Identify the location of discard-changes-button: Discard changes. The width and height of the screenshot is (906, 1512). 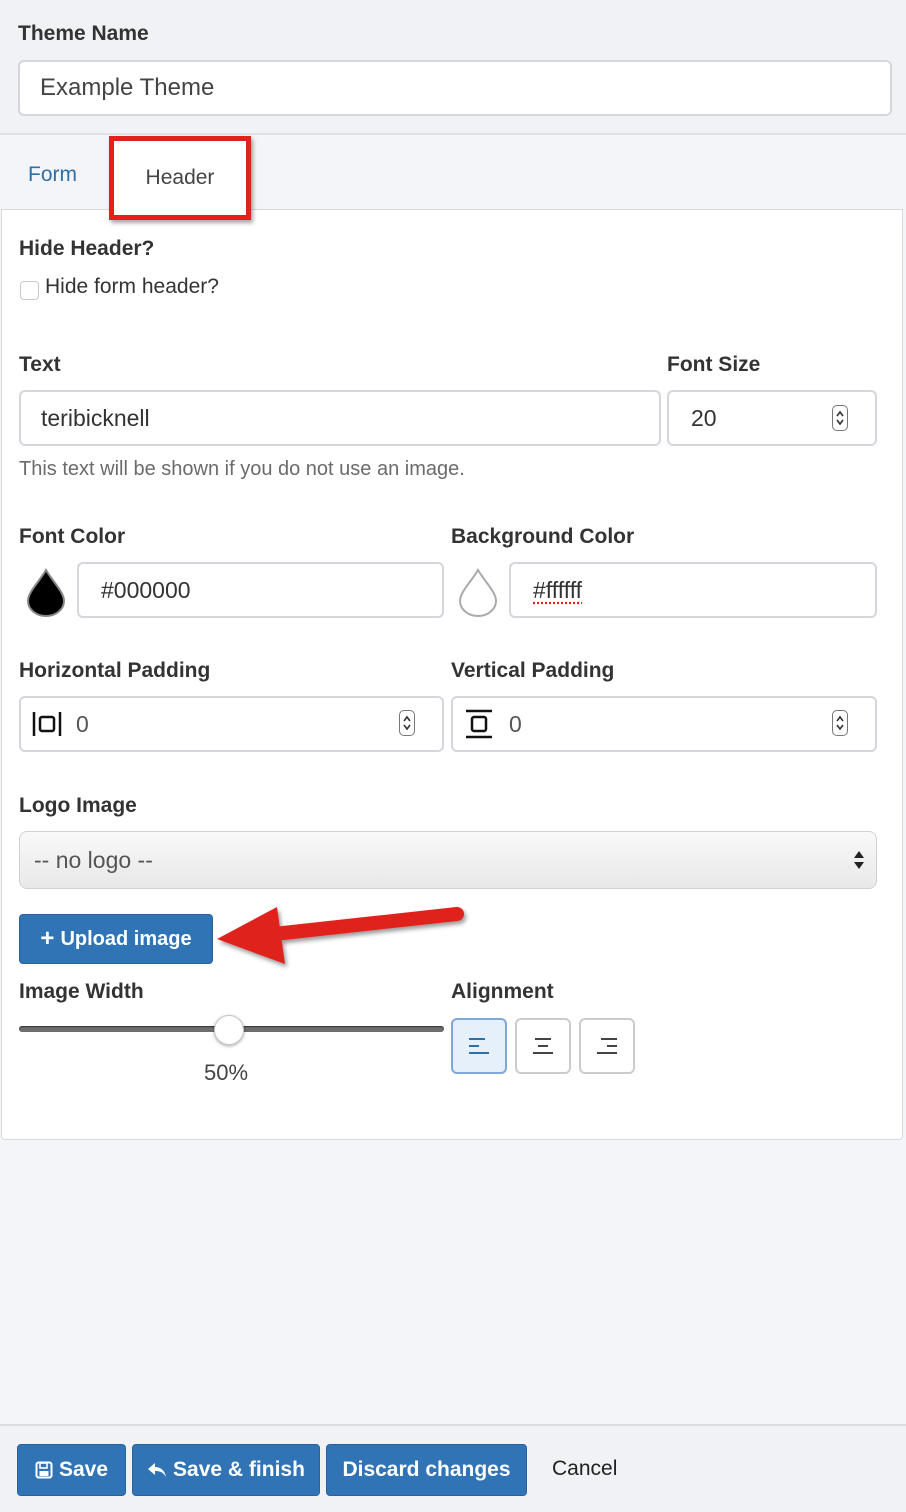
(426, 1470).